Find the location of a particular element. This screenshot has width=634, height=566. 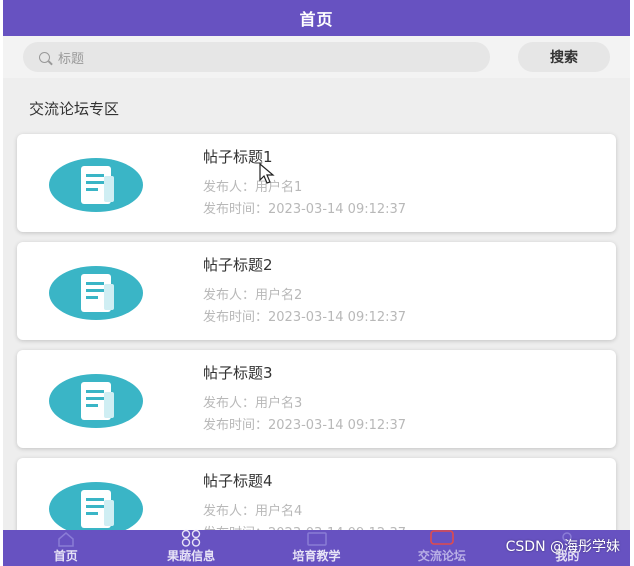

tab-label: 果蔬信息 is located at coordinates (191, 556).